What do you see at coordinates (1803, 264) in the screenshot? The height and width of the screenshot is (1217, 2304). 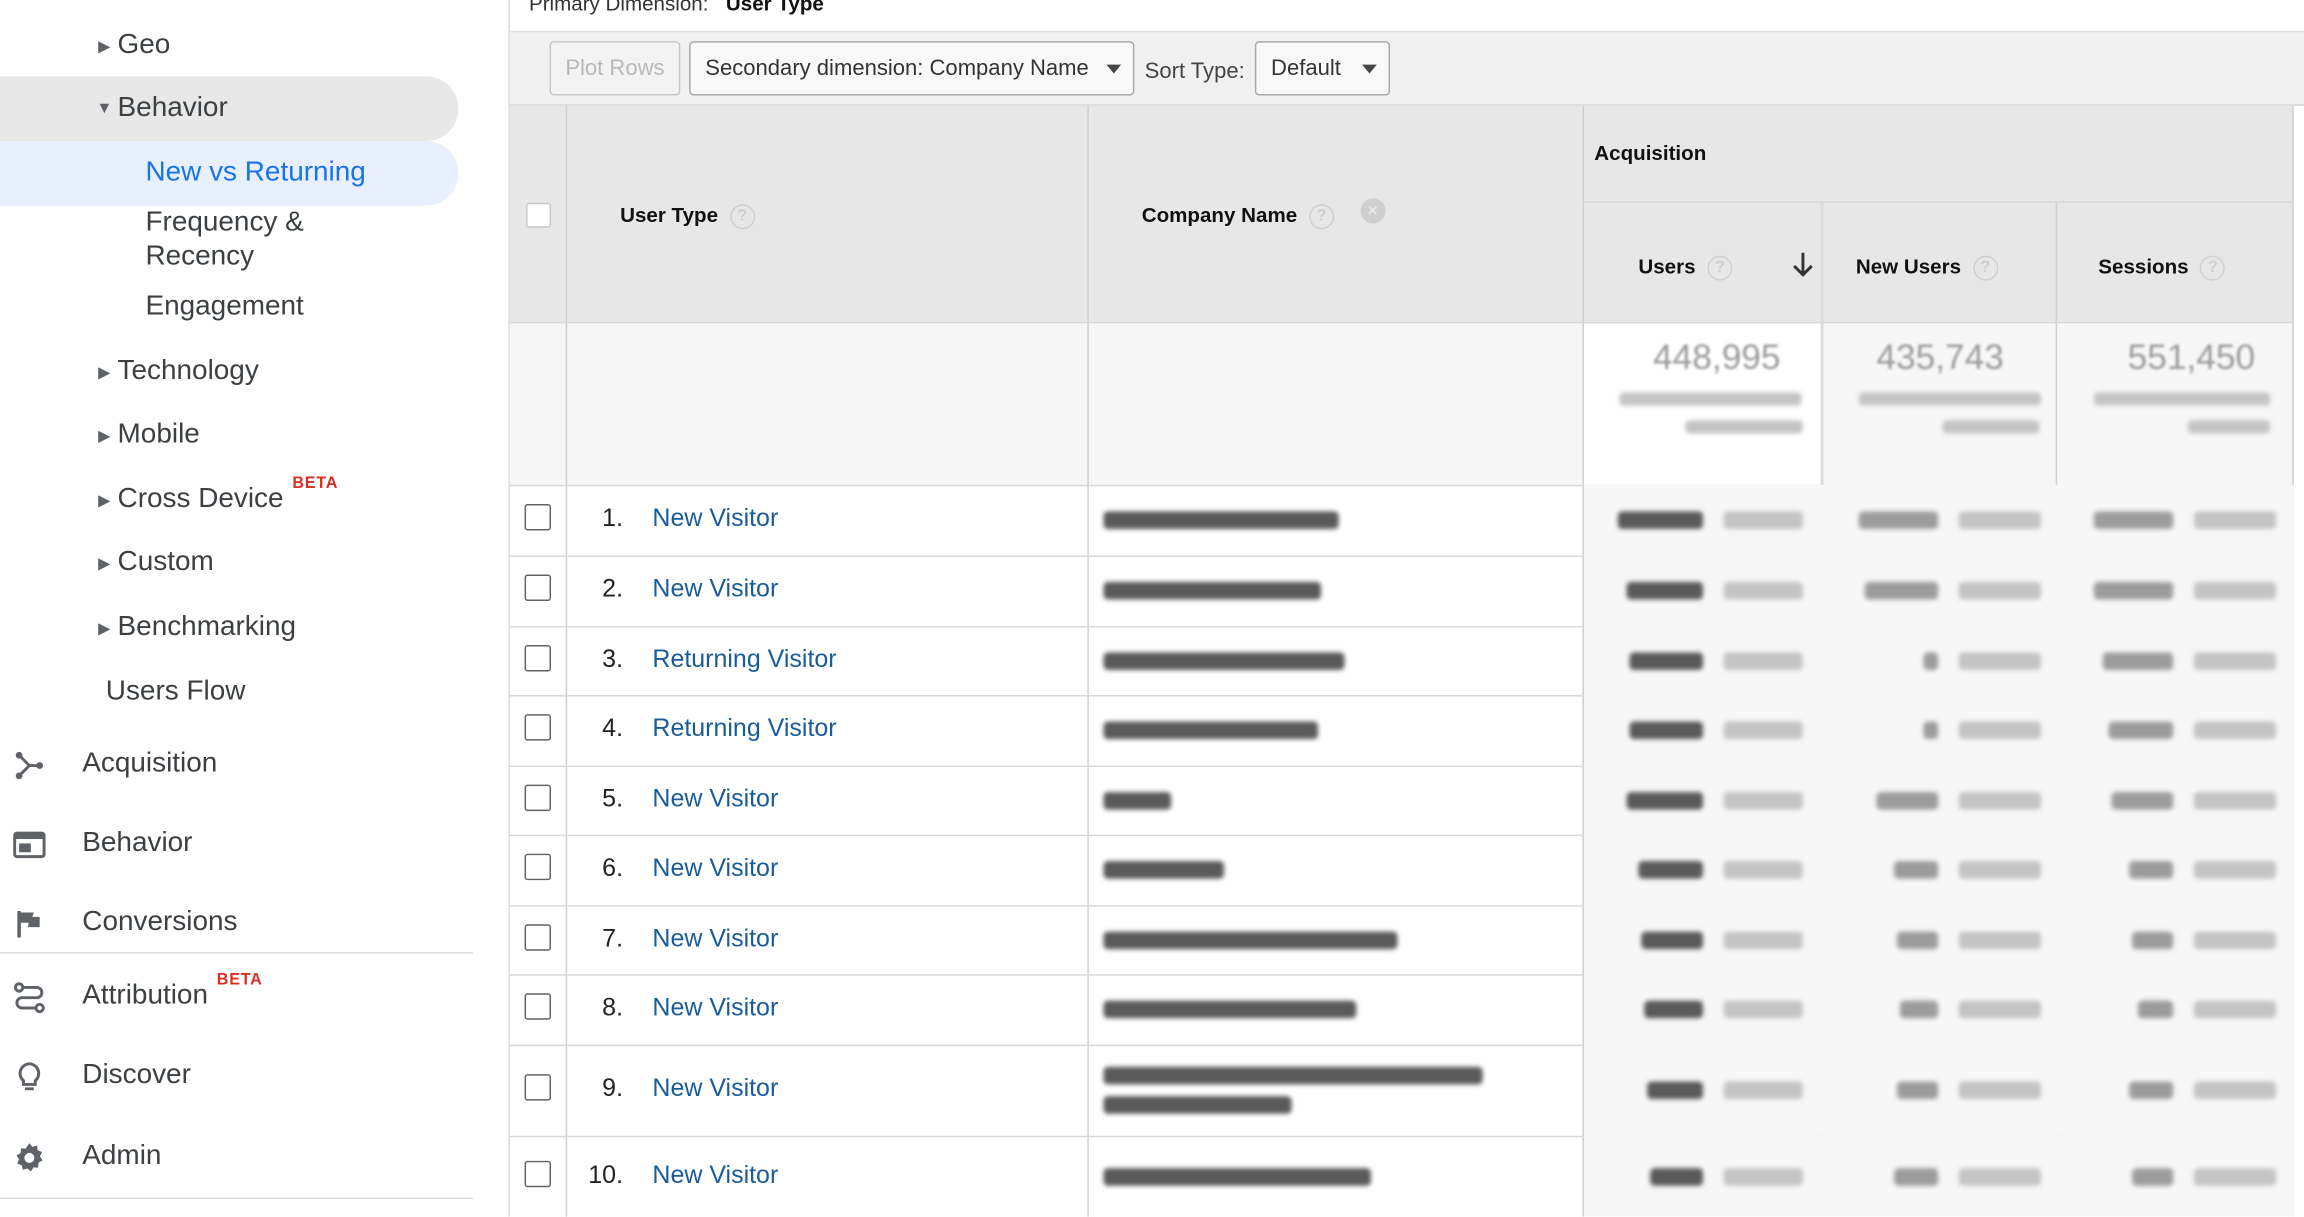 I see `sort-descending-icon` at bounding box center [1803, 264].